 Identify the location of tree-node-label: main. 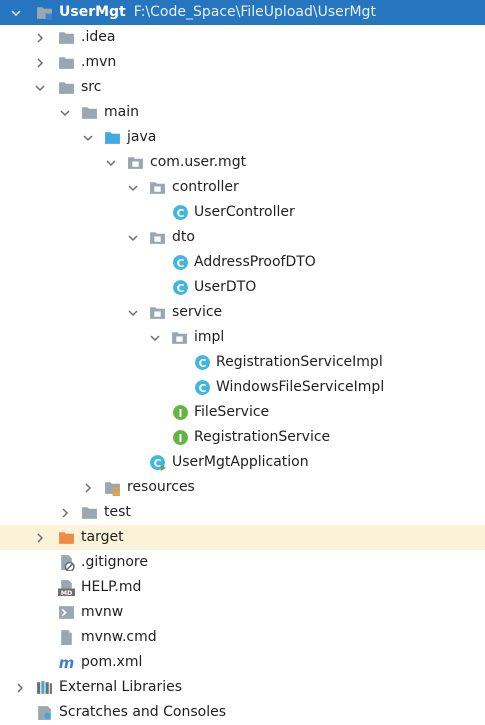
(121, 112).